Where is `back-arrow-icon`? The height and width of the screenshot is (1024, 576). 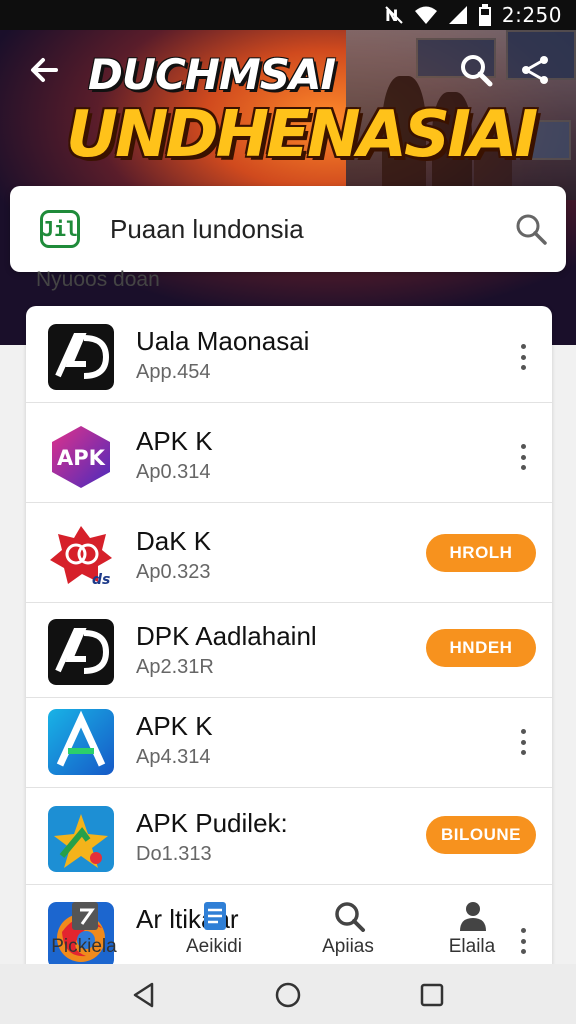
back-arrow-icon is located at coordinates (44, 70).